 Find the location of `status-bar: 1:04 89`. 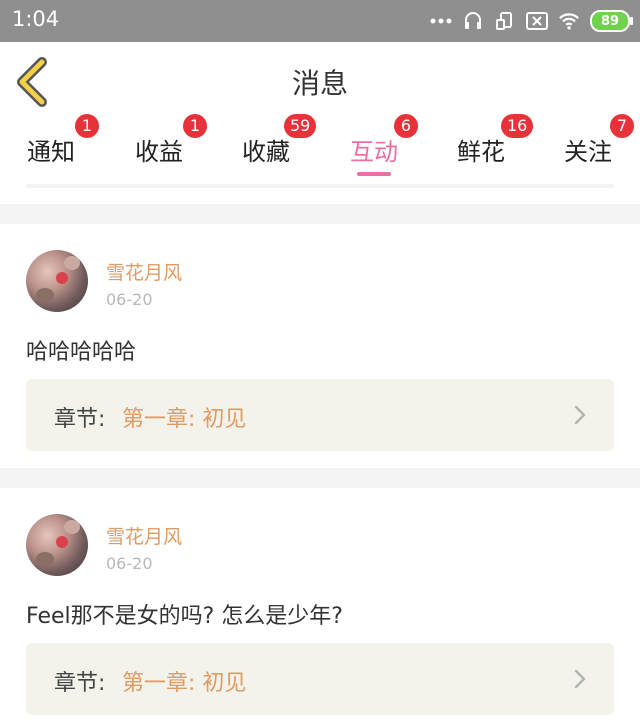

status-bar: 1:04 89 is located at coordinates (320, 21).